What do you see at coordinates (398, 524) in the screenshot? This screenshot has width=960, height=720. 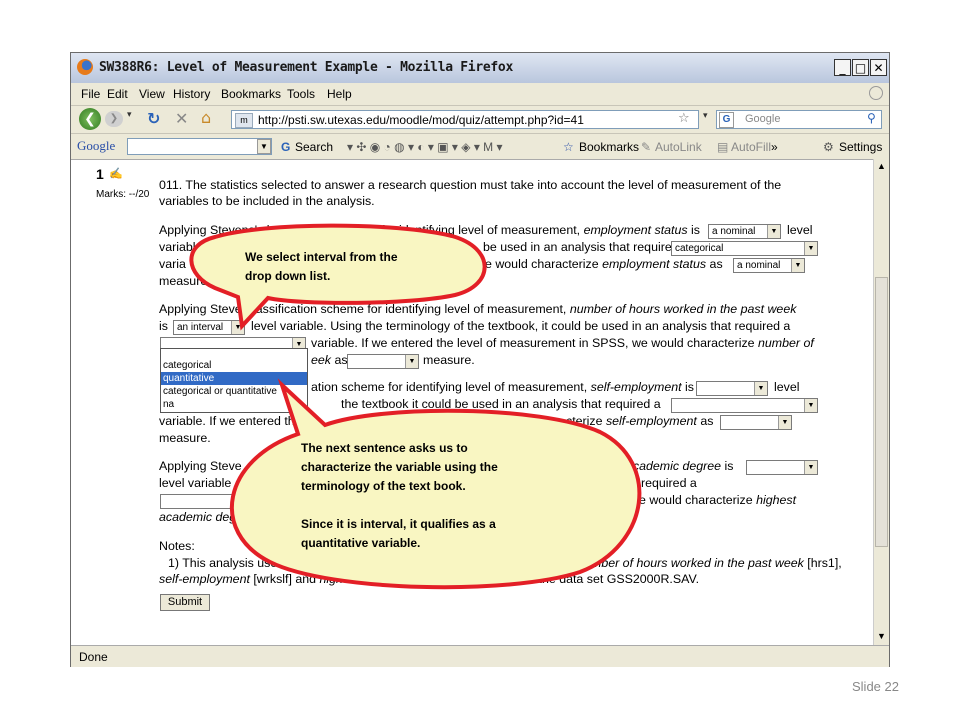 I see `bottom-callout-line4: Since it is interval, it qualifies as a` at bounding box center [398, 524].